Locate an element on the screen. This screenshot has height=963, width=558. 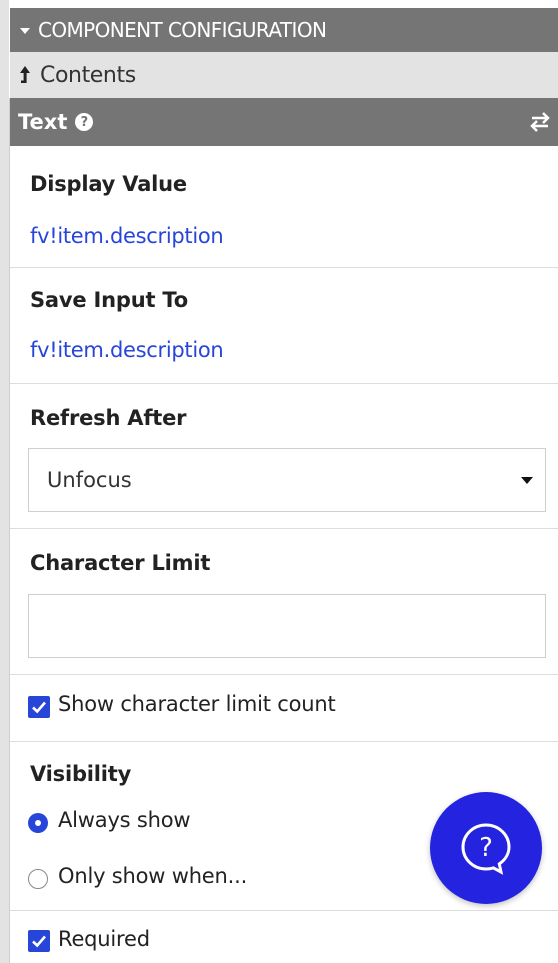
show-count-section: Show character limit count is located at coordinates (284, 708).